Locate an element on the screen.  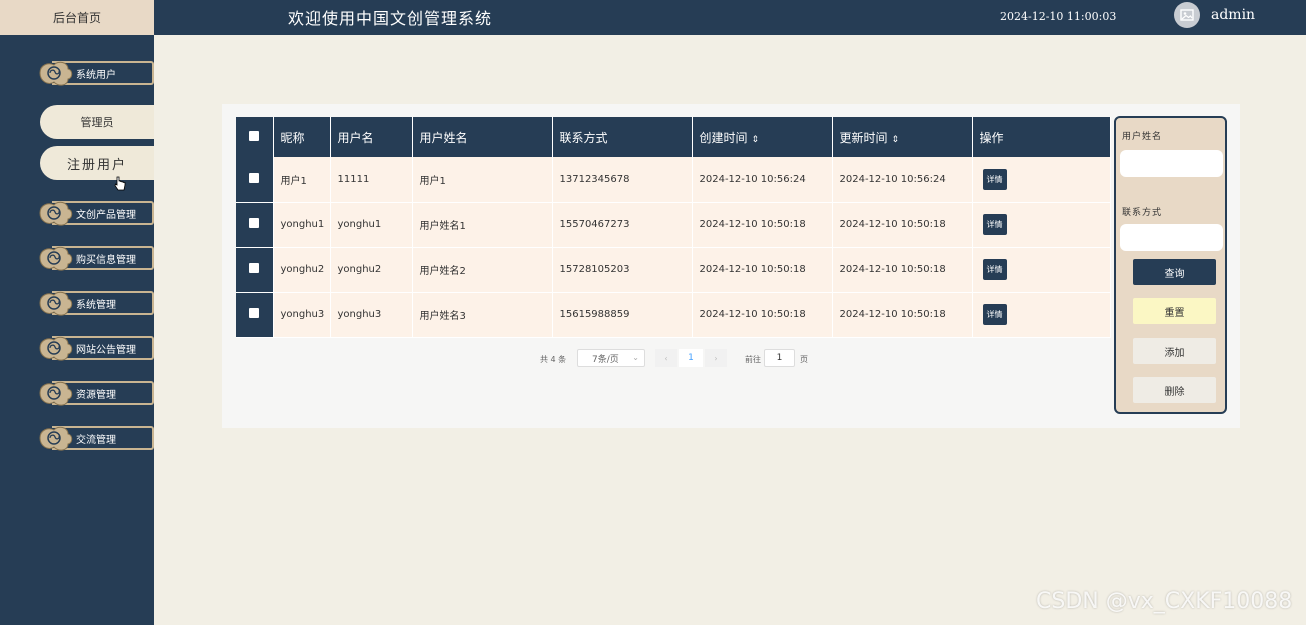
col-created: 创建时间 ⇕ is located at coordinates (762, 137).